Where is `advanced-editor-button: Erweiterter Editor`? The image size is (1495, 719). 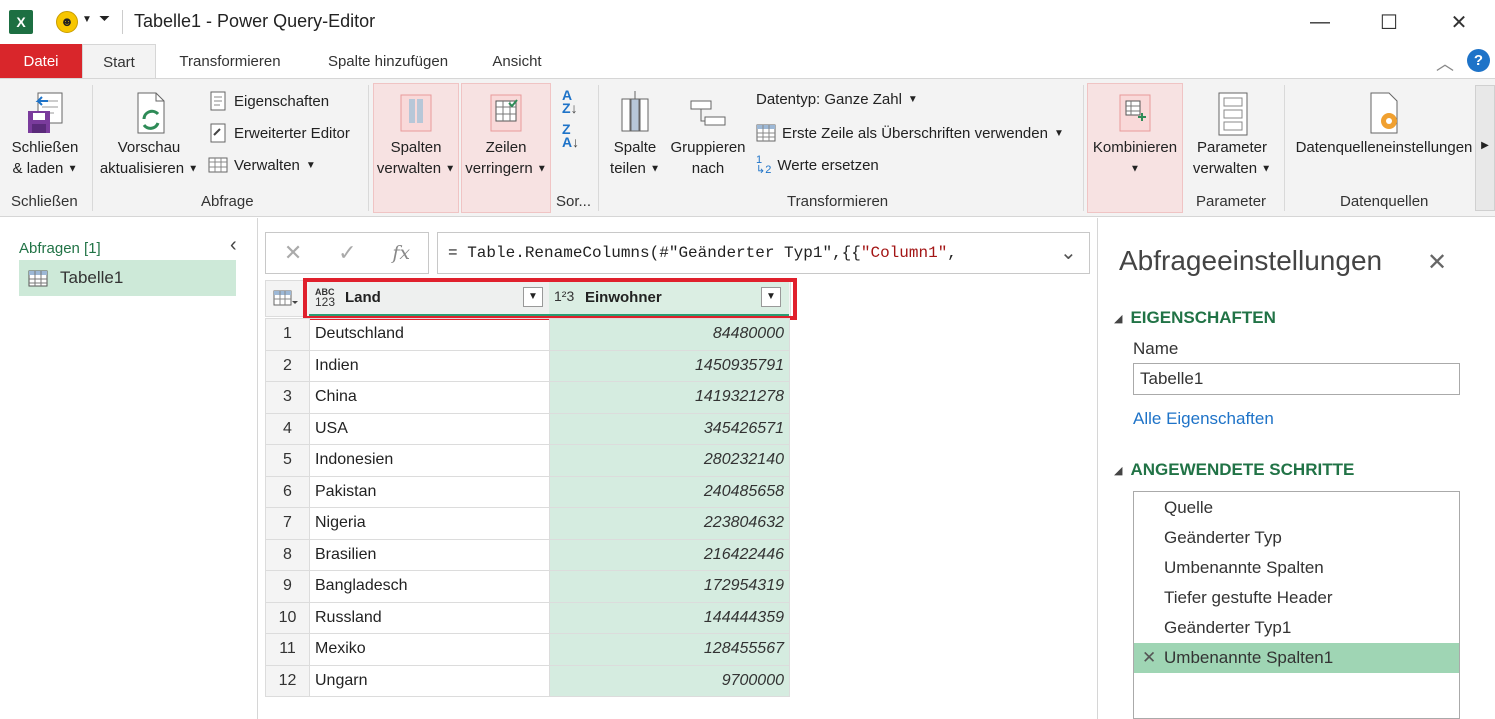
advanced-editor-button: Erweiterter Editor is located at coordinates (279, 133).